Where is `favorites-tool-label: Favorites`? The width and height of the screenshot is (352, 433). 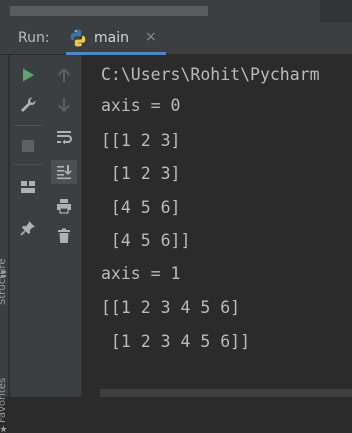
favorites-tool-label: Favorites is located at coordinates (4, 400).